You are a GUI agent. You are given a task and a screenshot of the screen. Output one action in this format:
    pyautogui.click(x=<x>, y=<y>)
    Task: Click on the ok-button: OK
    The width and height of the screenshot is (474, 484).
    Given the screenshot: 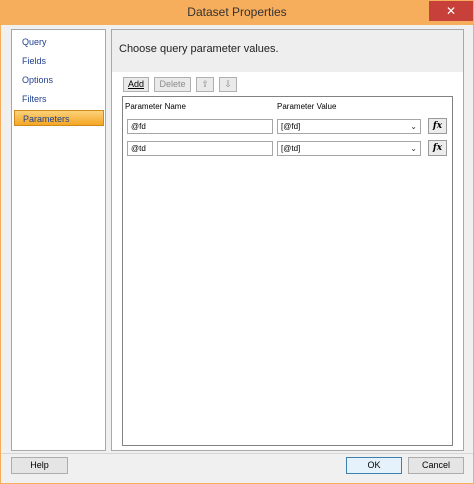 What is the action you would take?
    pyautogui.click(x=374, y=465)
    